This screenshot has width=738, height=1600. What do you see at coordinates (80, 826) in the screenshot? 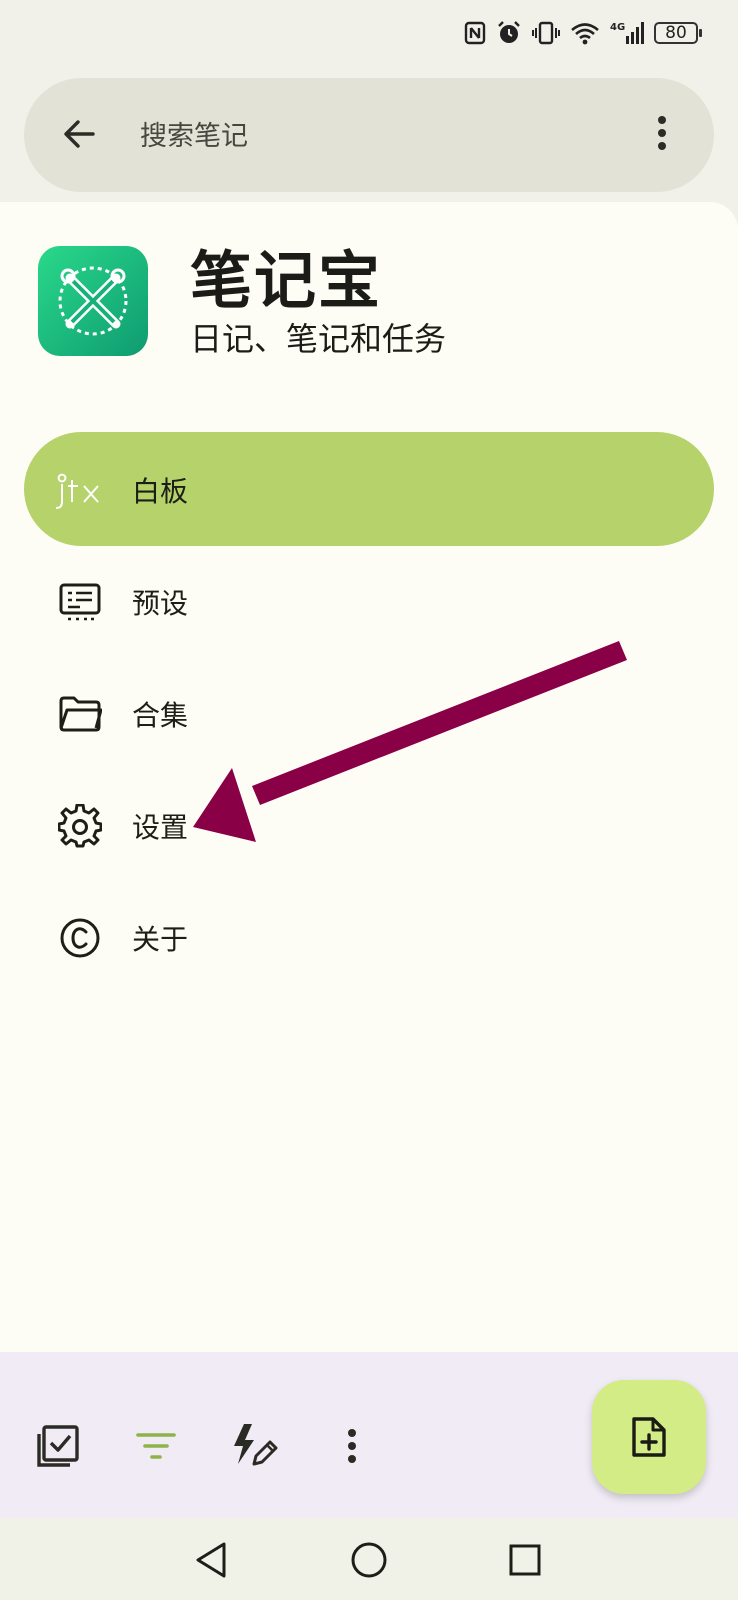
I see `gear-icon` at bounding box center [80, 826].